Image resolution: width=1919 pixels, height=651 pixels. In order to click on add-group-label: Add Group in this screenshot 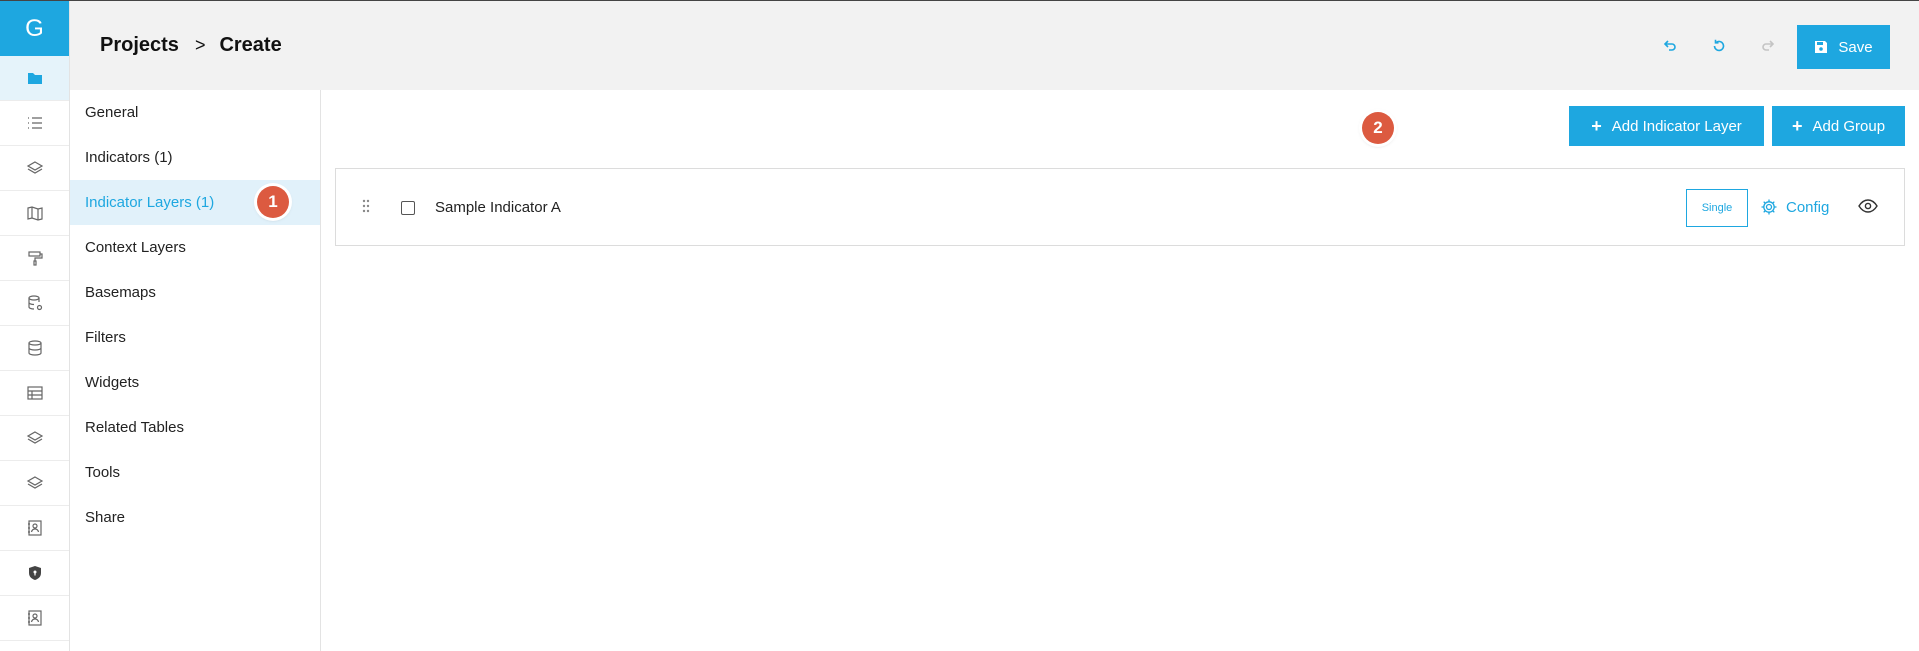, I will do `click(1849, 126)`.